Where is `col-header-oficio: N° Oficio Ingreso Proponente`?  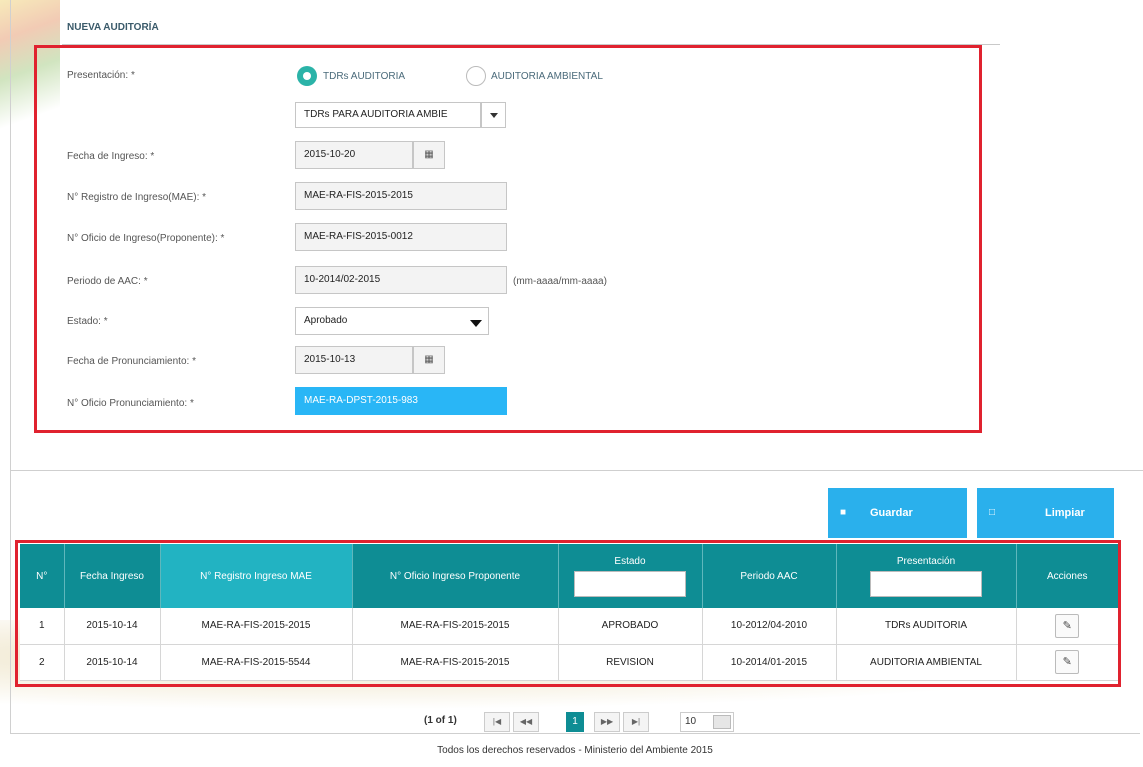 col-header-oficio: N° Oficio Ingreso Proponente is located at coordinates (455, 576).